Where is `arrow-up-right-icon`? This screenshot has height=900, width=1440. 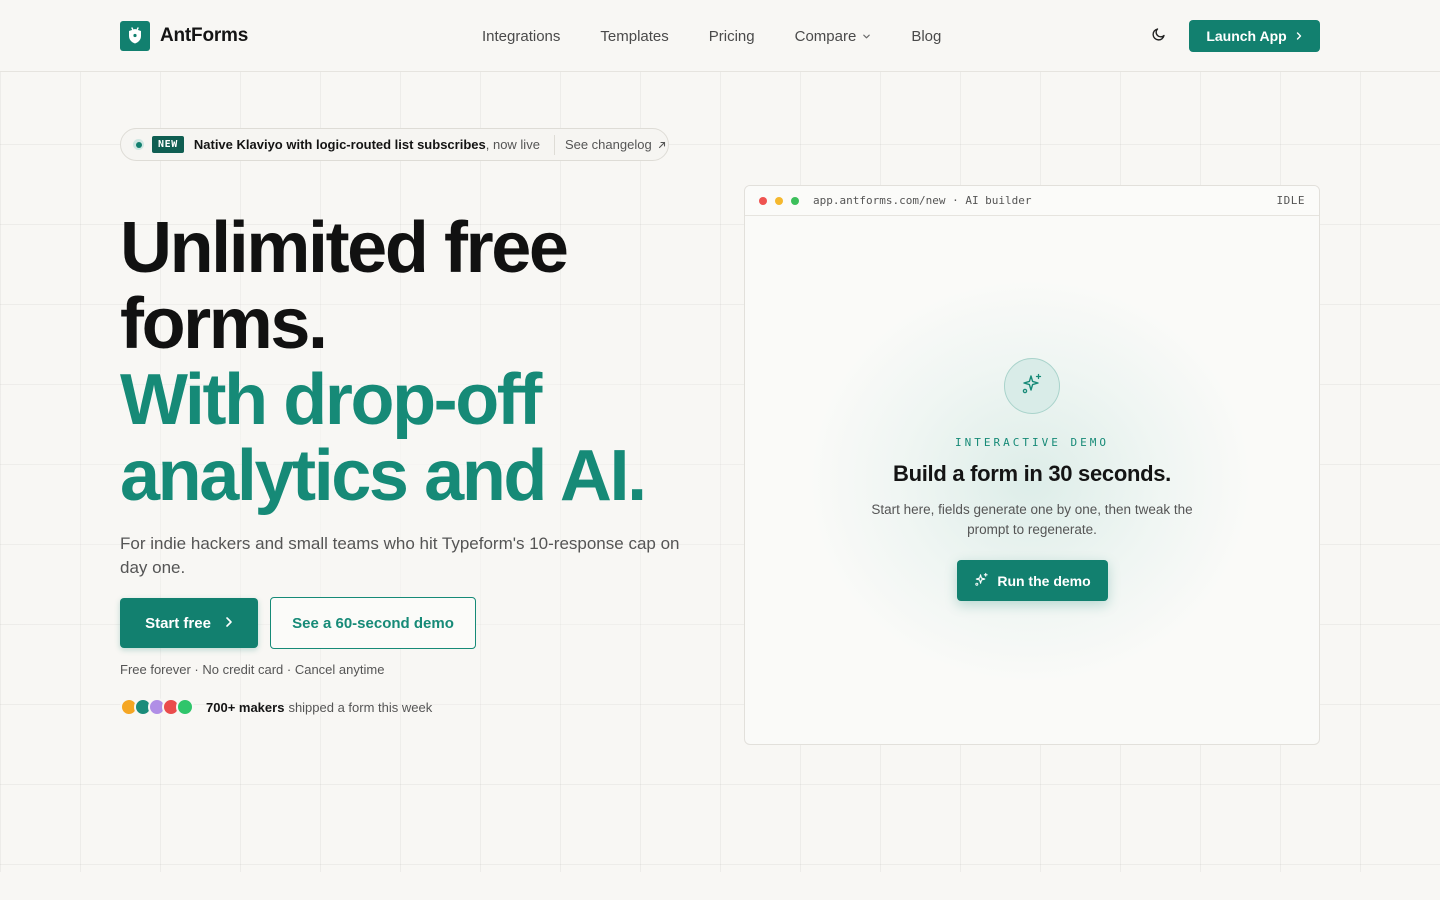 arrow-up-right-icon is located at coordinates (662, 144).